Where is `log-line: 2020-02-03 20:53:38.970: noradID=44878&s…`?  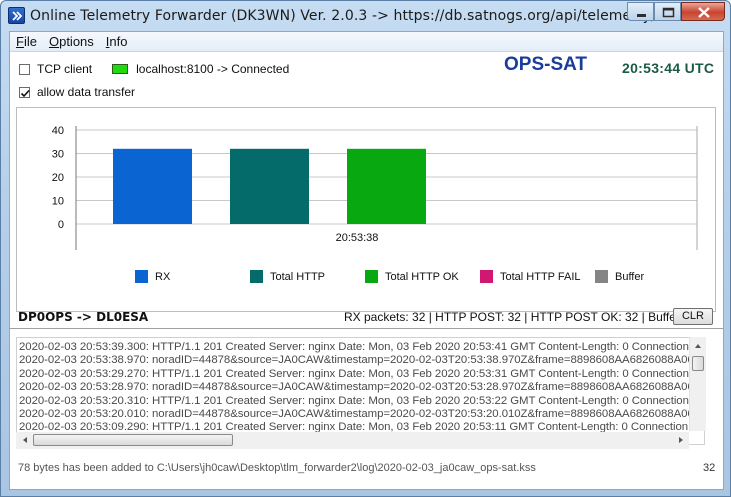 log-line: 2020-02-03 20:53:38.970: noradID=44878&s… is located at coordinates (362, 360).